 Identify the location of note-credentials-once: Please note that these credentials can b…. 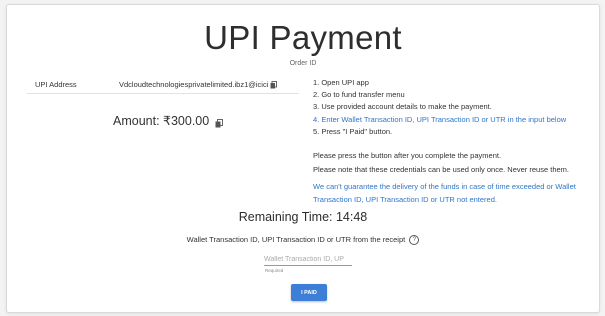
(441, 169).